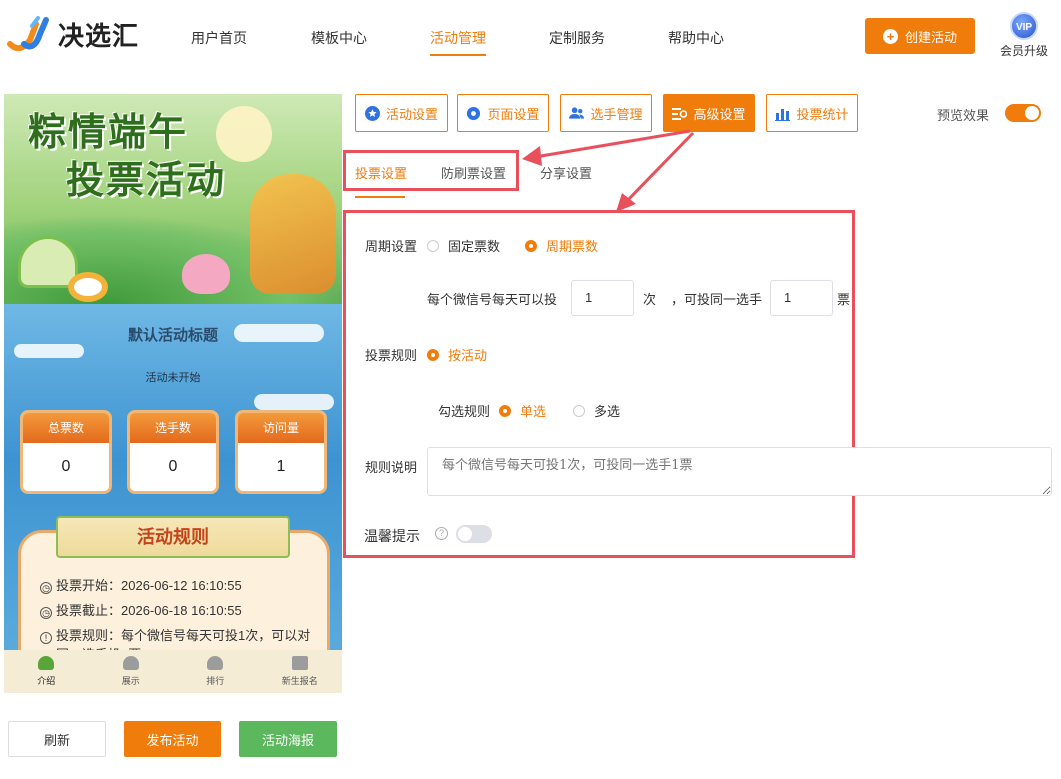  Describe the element at coordinates (680, 113) in the screenshot. I see `sliders-icon` at that location.